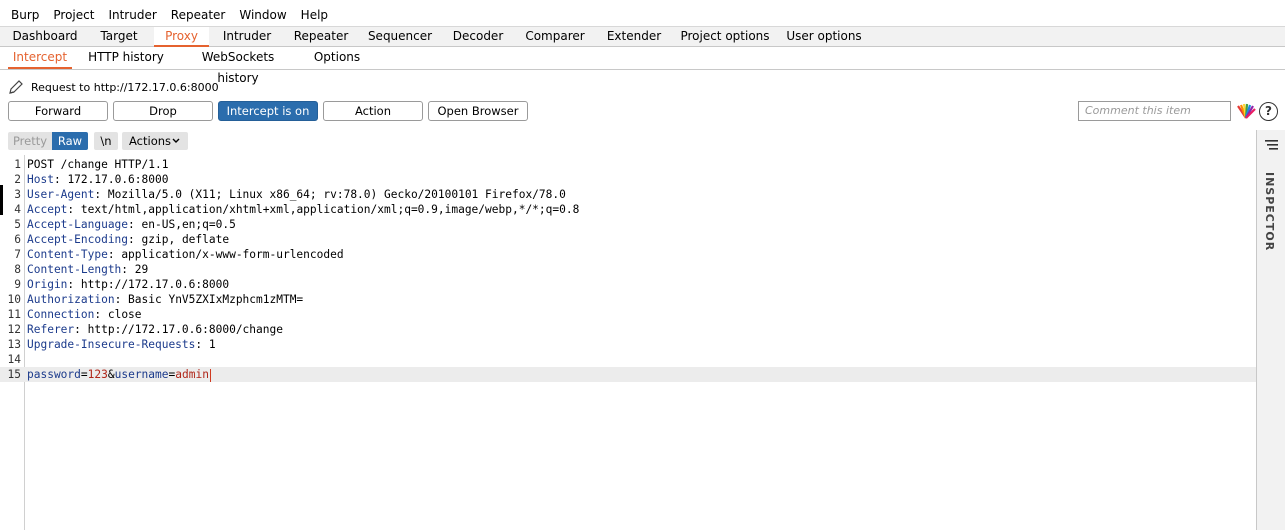  I want to click on line-number: 6, so click(17, 239).